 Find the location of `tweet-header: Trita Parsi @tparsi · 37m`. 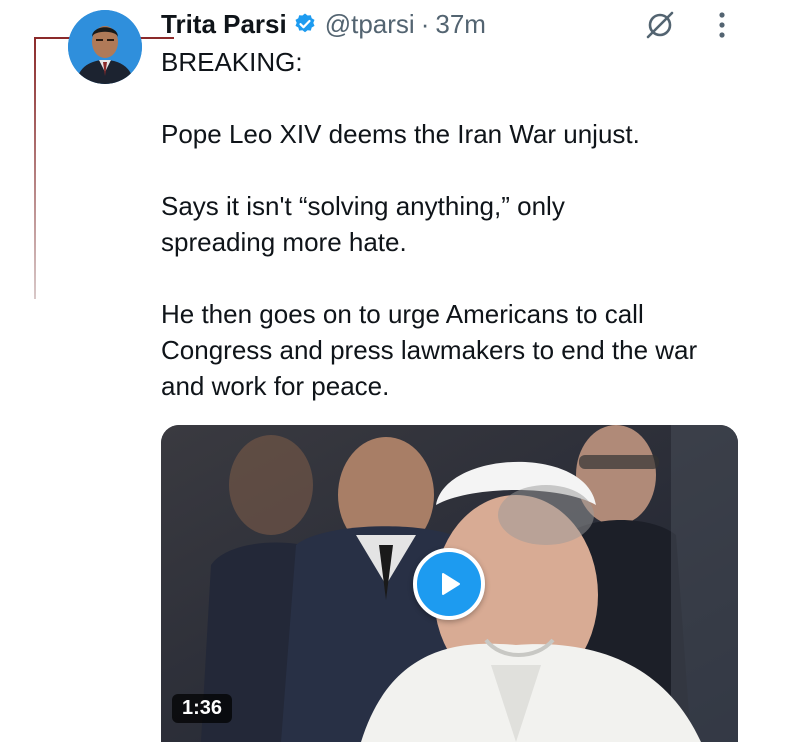

tweet-header: Trita Parsi @tparsi · 37m is located at coordinates (323, 24).